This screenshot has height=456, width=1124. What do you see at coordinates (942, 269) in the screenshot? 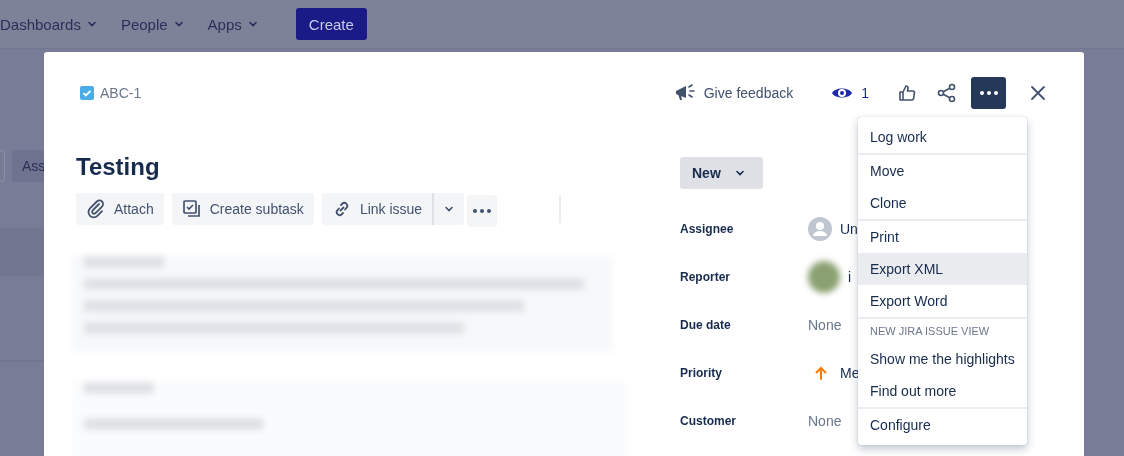
I see `menu-item: Export XML` at bounding box center [942, 269].